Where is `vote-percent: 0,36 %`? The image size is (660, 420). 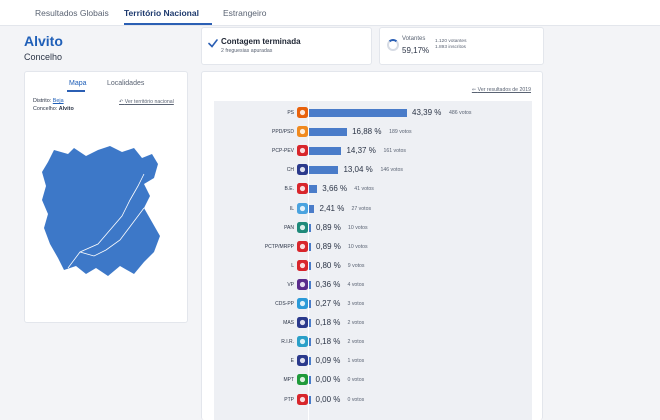 vote-percent: 0,36 % is located at coordinates (328, 284).